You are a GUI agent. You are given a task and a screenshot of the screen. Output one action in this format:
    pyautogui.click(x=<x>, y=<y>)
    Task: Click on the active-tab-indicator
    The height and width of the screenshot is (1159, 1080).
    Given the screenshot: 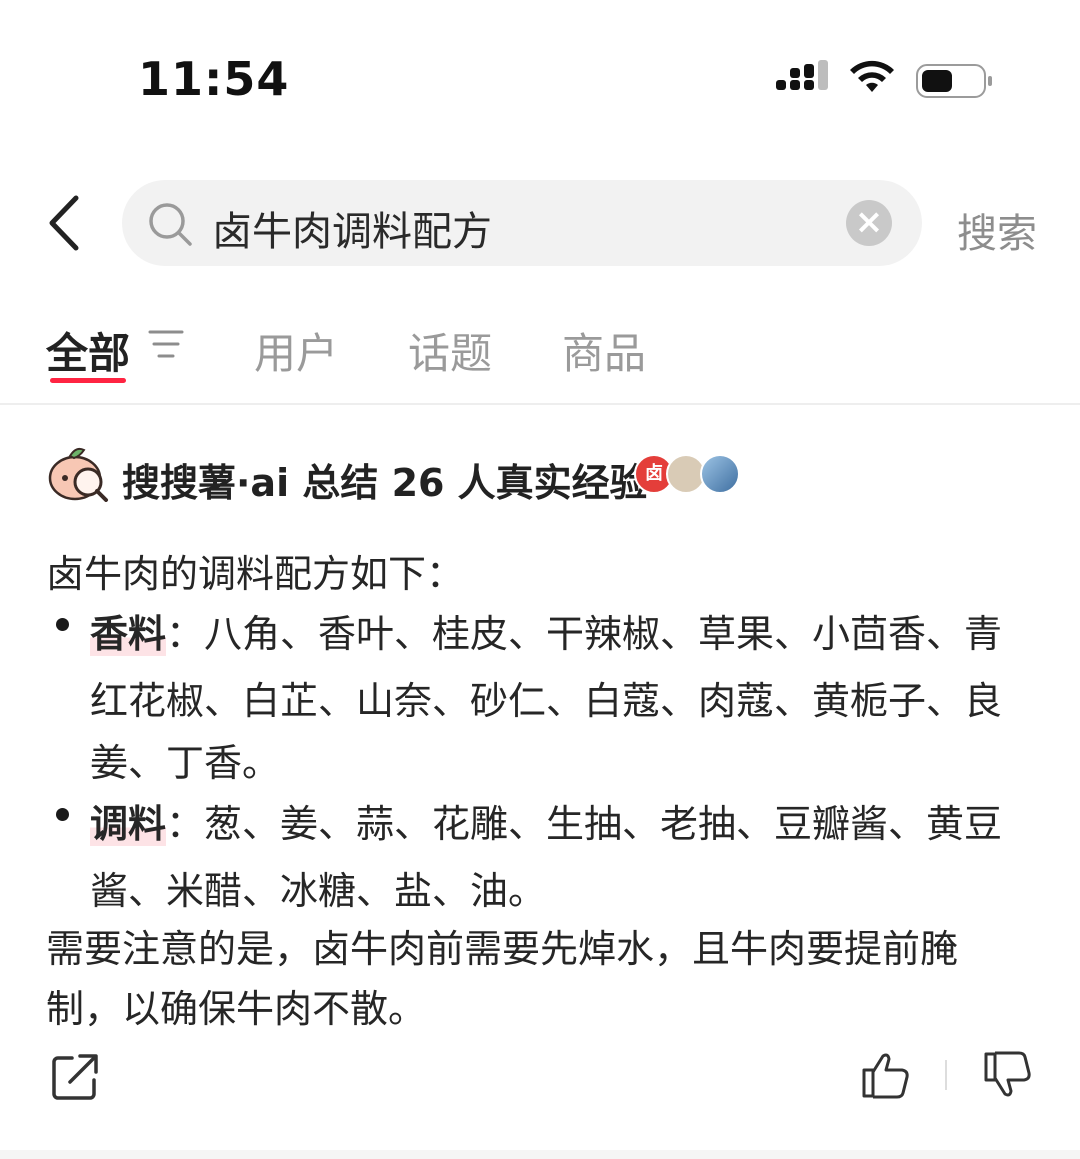 What is the action you would take?
    pyautogui.click(x=88, y=380)
    